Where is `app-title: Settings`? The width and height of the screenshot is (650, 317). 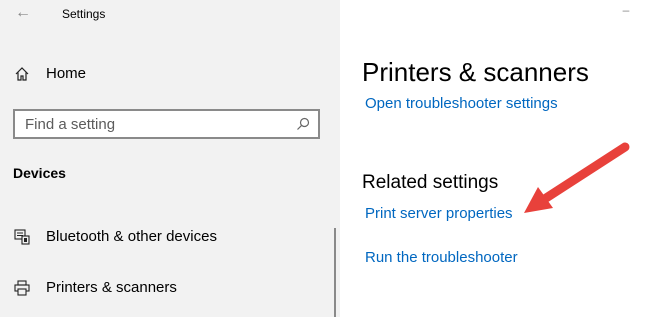 app-title: Settings is located at coordinates (84, 14).